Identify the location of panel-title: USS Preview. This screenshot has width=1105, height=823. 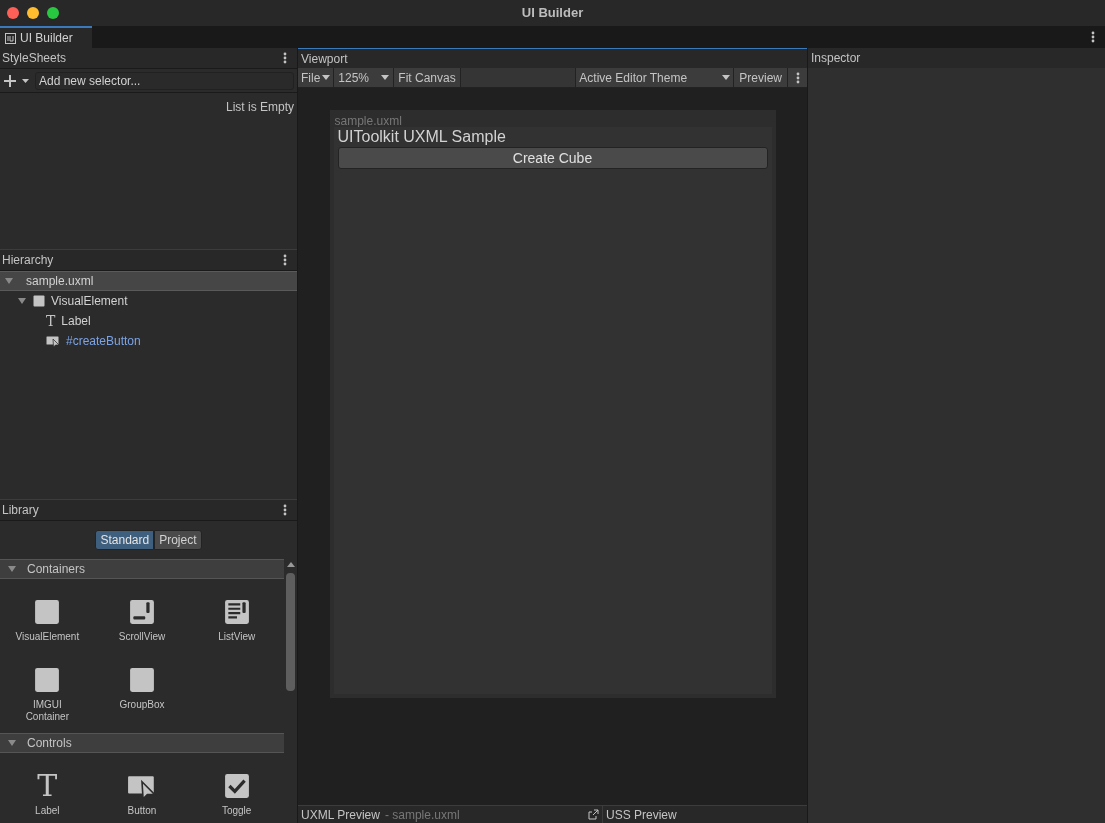
(641, 814).